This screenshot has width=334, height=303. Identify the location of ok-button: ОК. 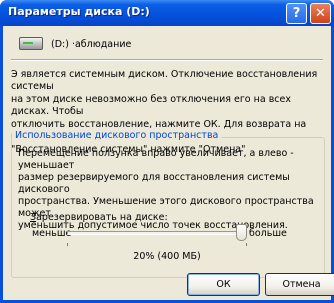
(223, 284).